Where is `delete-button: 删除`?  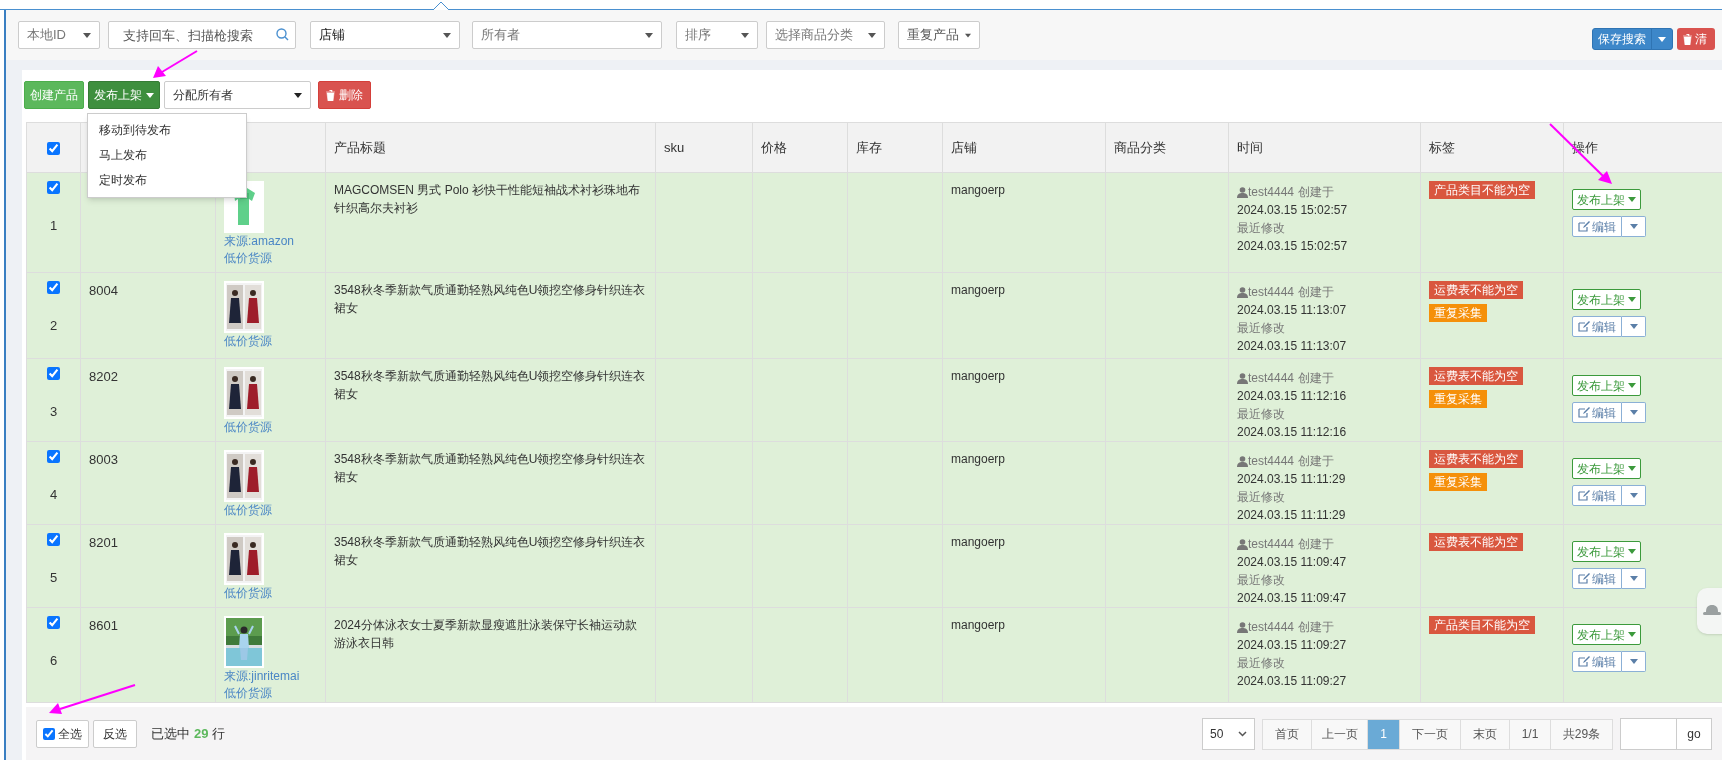 delete-button: 删除 is located at coordinates (344, 95).